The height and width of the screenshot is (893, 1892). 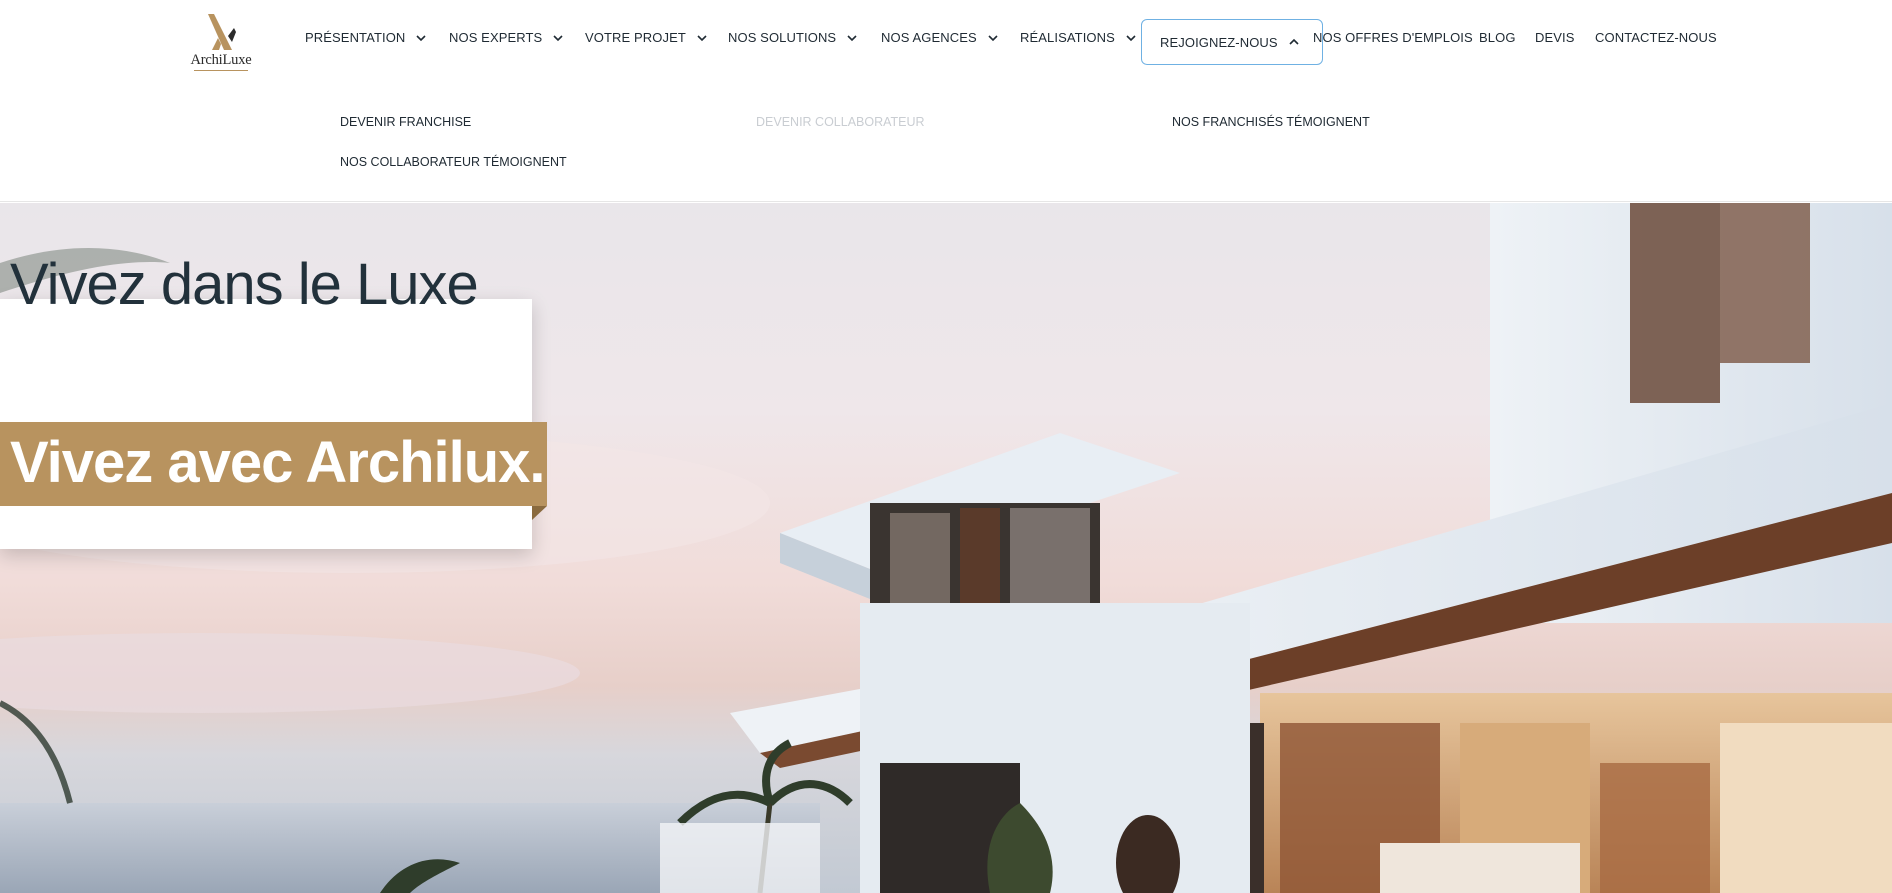 I want to click on chevron-up-icon, so click(x=1294, y=41).